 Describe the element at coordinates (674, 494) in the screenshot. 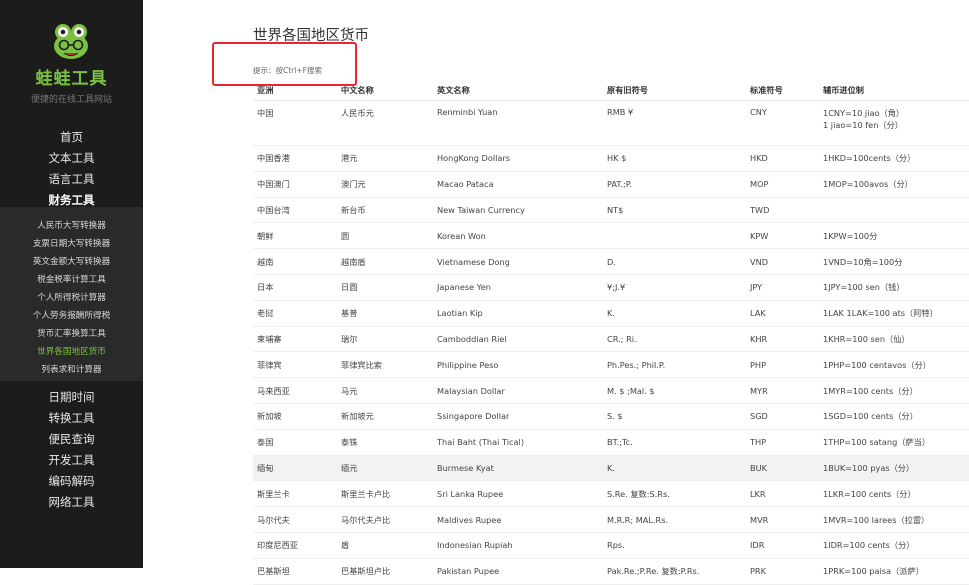

I see `cell-old-symbol: S.Re. 复数:S.Rs.` at that location.